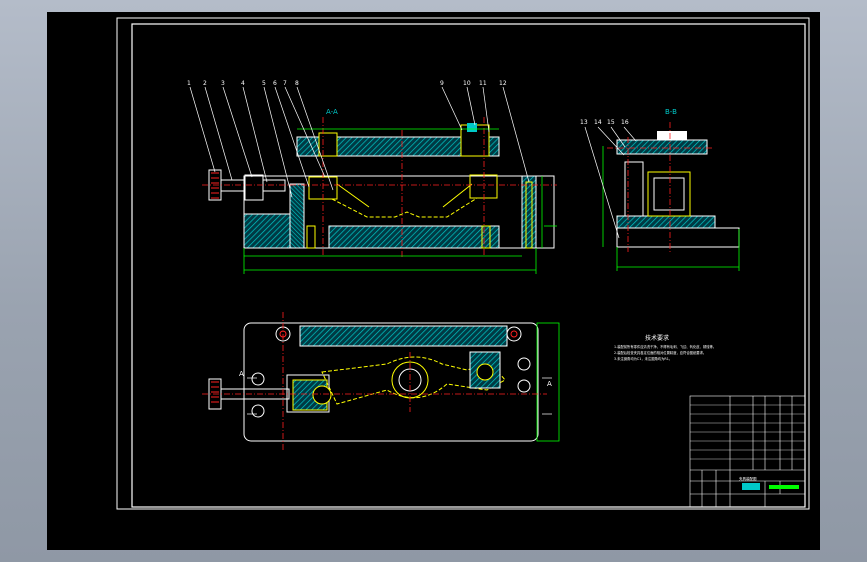 The height and width of the screenshot is (562, 867). What do you see at coordinates (223, 83) in the screenshot?
I see `callout-3: 3` at bounding box center [223, 83].